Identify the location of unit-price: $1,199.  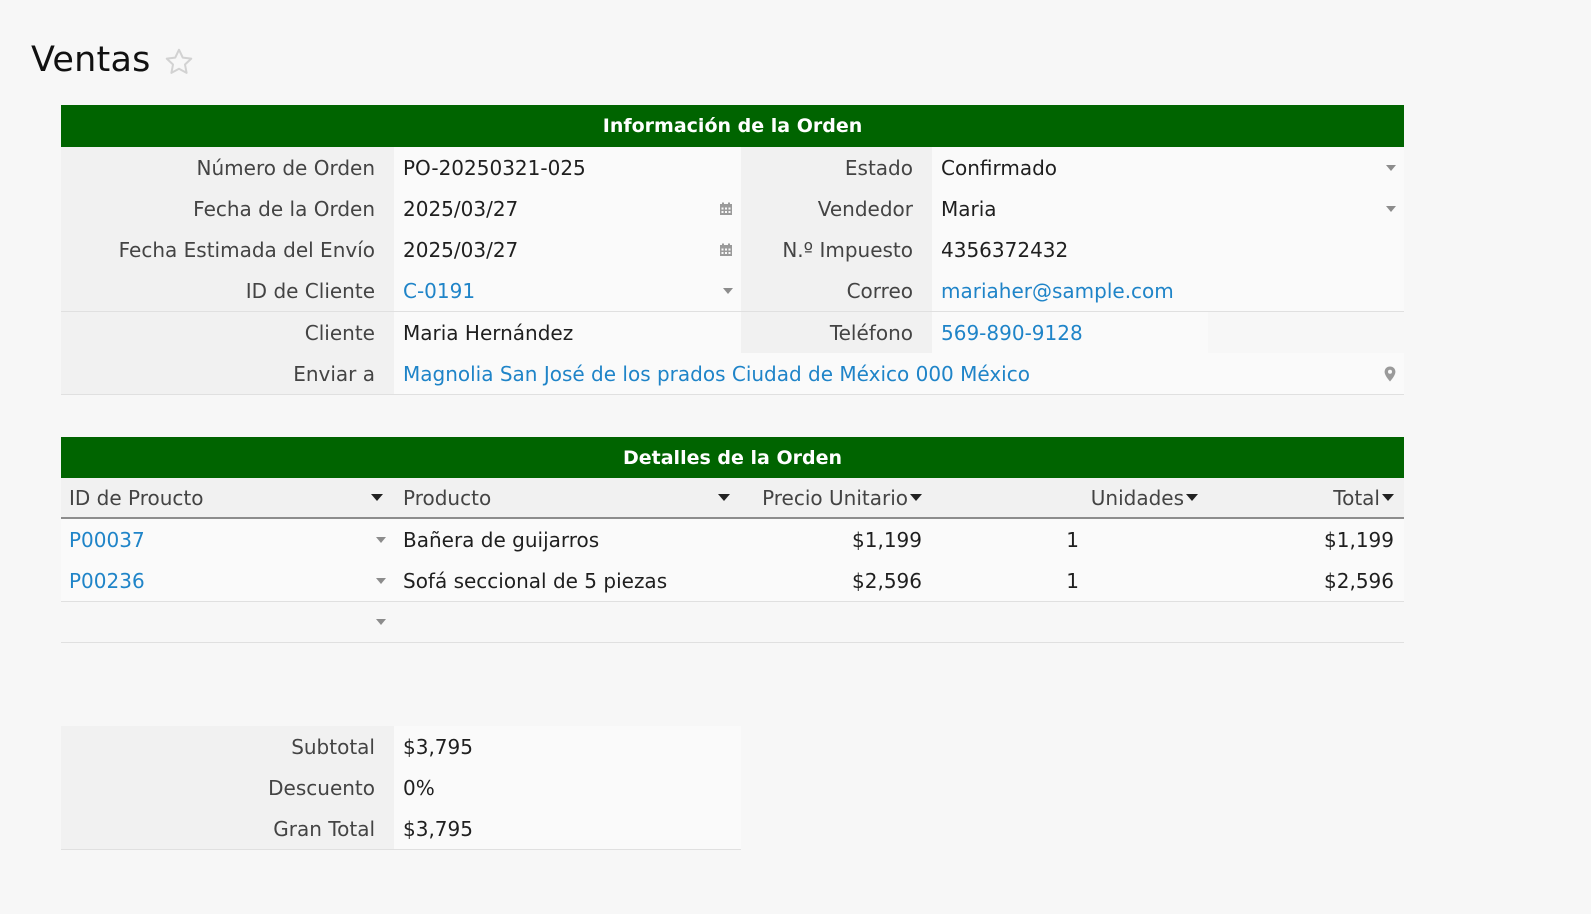
(887, 539).